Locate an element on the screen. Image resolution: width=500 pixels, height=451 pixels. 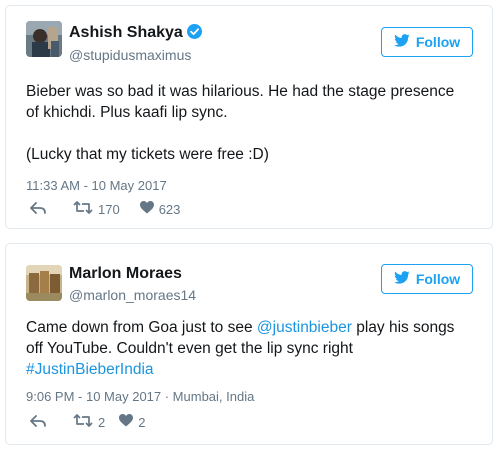
tweet-text-line: (Lucky that my tickets were free :D) is located at coordinates (147, 154).